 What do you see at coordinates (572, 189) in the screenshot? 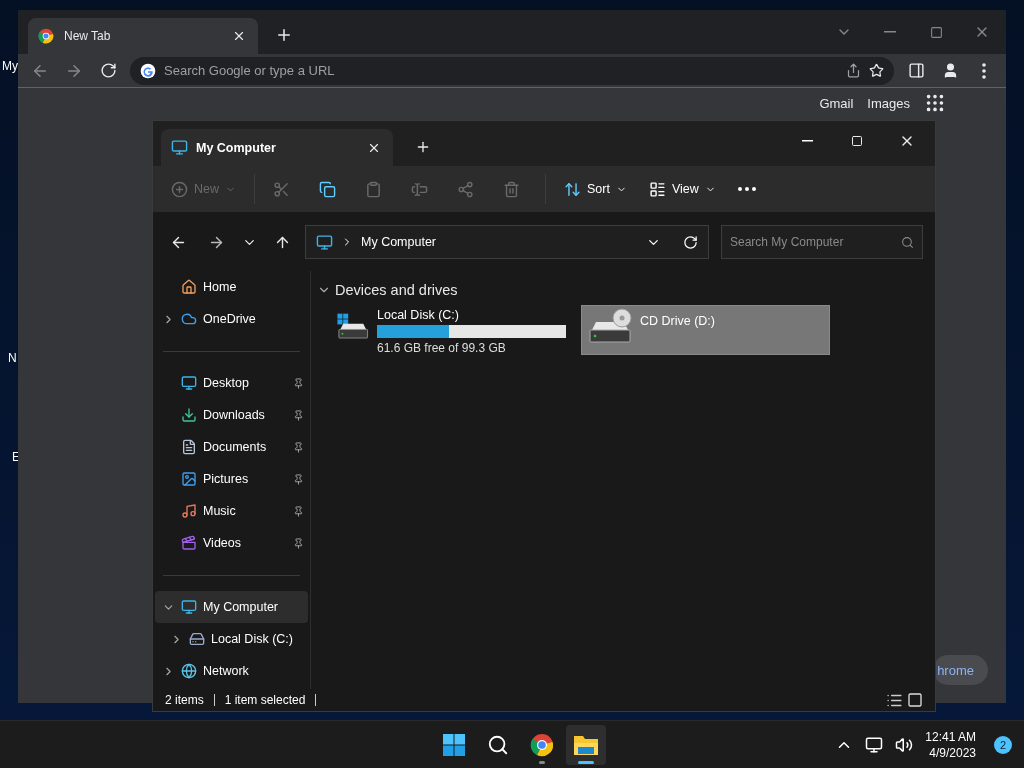
I see `sort-icon` at bounding box center [572, 189].